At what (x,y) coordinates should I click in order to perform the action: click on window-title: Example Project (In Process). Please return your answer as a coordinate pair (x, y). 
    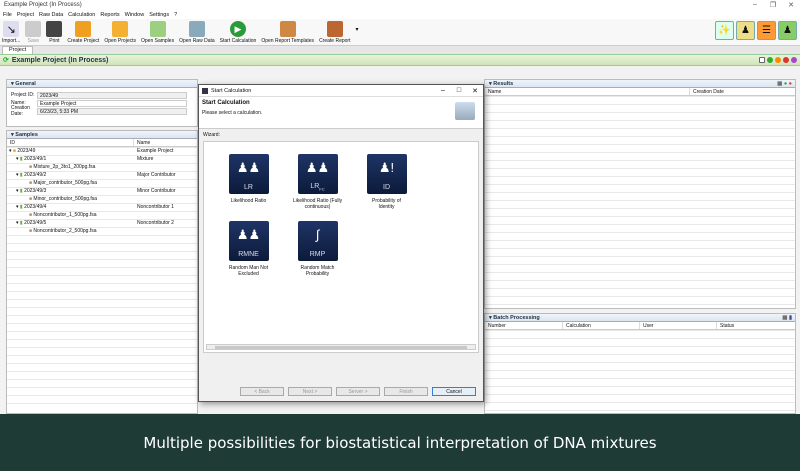
    Looking at the image, I should click on (43, 5).